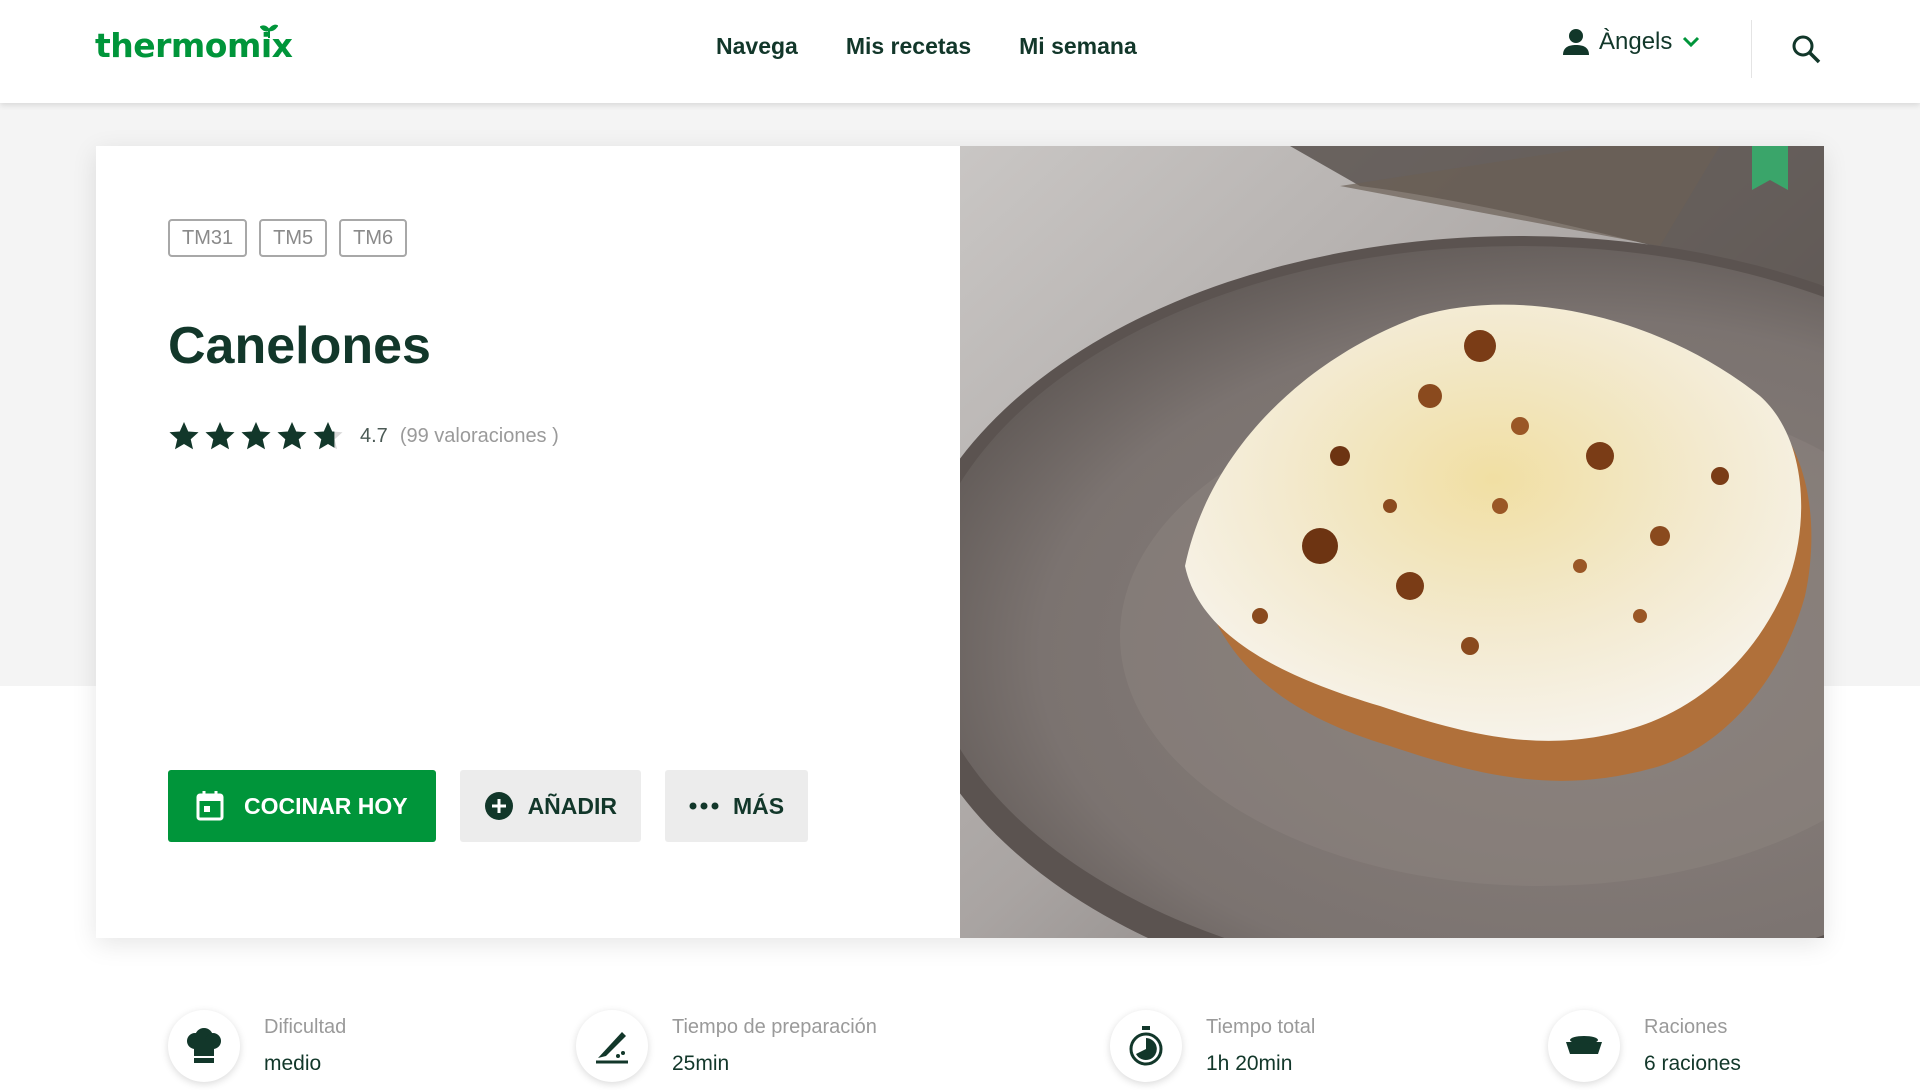  What do you see at coordinates (774, 1027) in the screenshot?
I see `info-label: Tiempo de preparación` at bounding box center [774, 1027].